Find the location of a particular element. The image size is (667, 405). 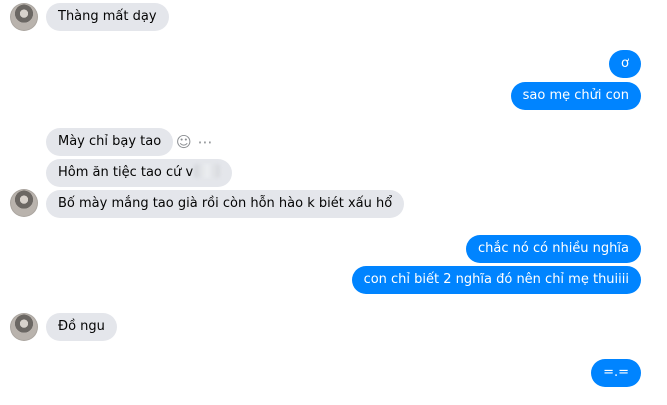

message-bubble-outgoing: ơ is located at coordinates (625, 64).